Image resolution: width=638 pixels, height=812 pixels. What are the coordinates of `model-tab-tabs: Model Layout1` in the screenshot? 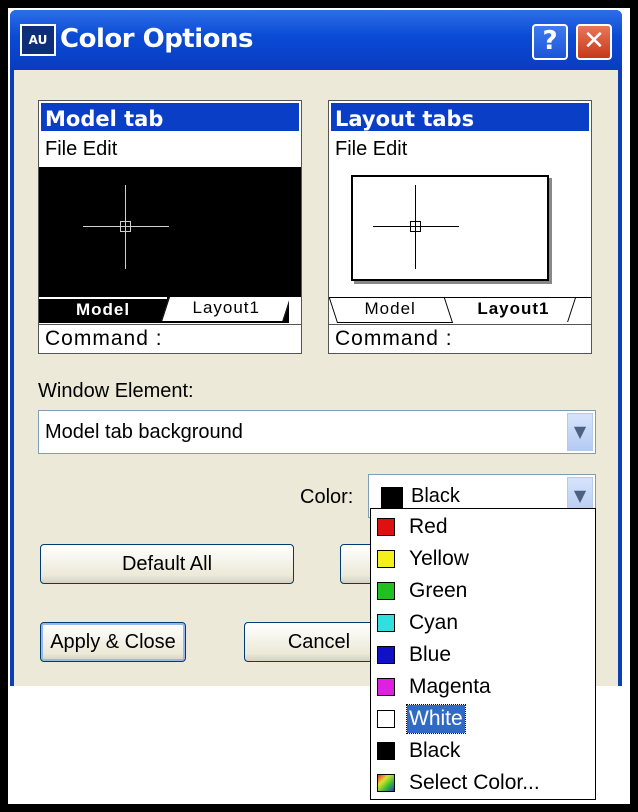 It's located at (170, 310).